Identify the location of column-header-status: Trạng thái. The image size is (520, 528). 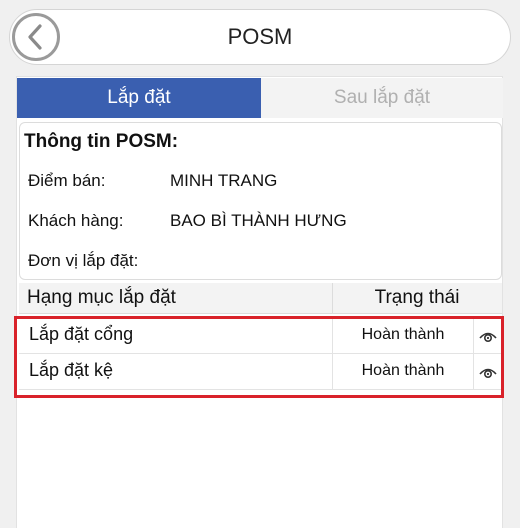
(417, 297).